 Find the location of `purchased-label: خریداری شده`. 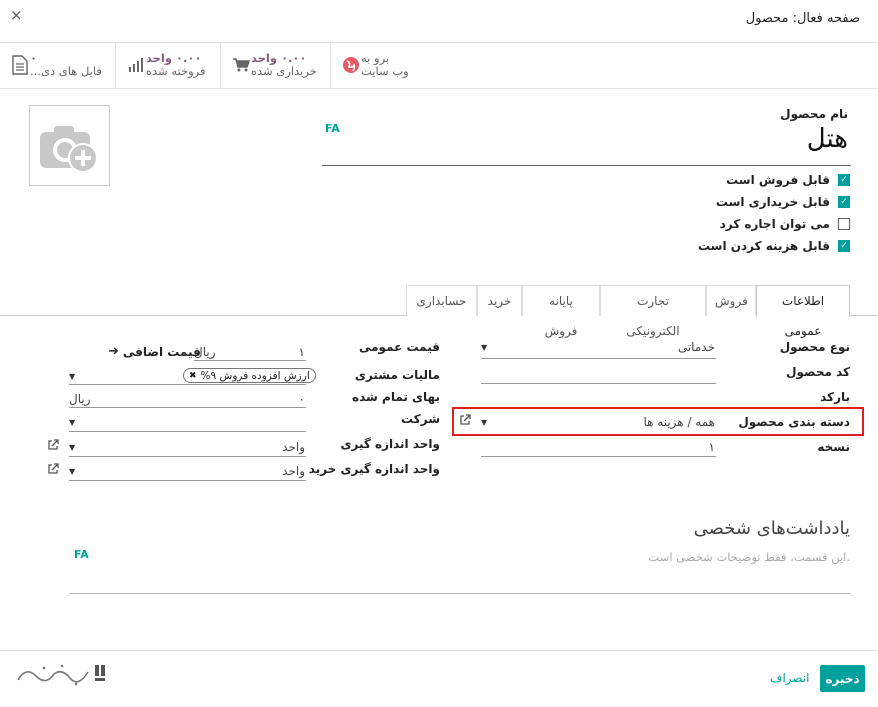

purchased-label: خریداری شده is located at coordinates (284, 71).